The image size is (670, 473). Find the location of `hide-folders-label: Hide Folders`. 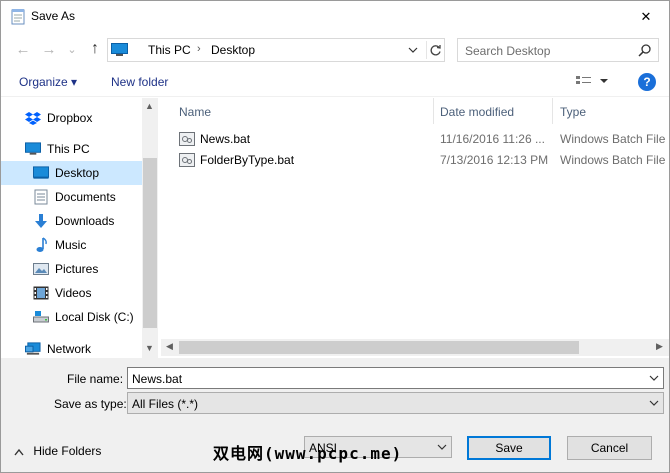

hide-folders-label: Hide Folders is located at coordinates (67, 451).